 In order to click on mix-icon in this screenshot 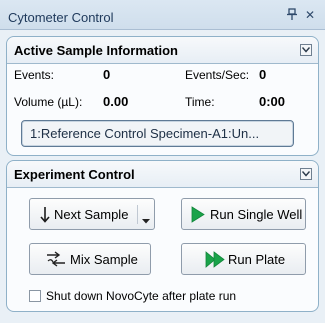, I will do `click(56, 261)`.